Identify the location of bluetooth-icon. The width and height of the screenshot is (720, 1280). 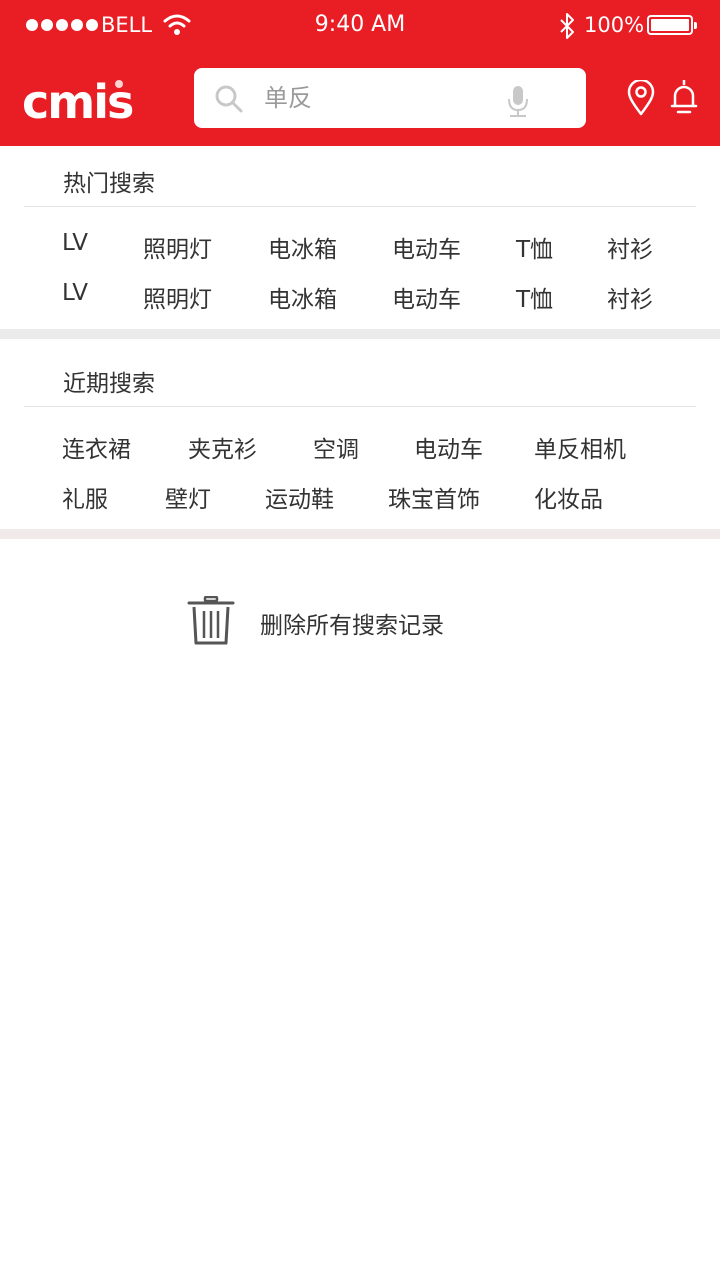
(567, 26).